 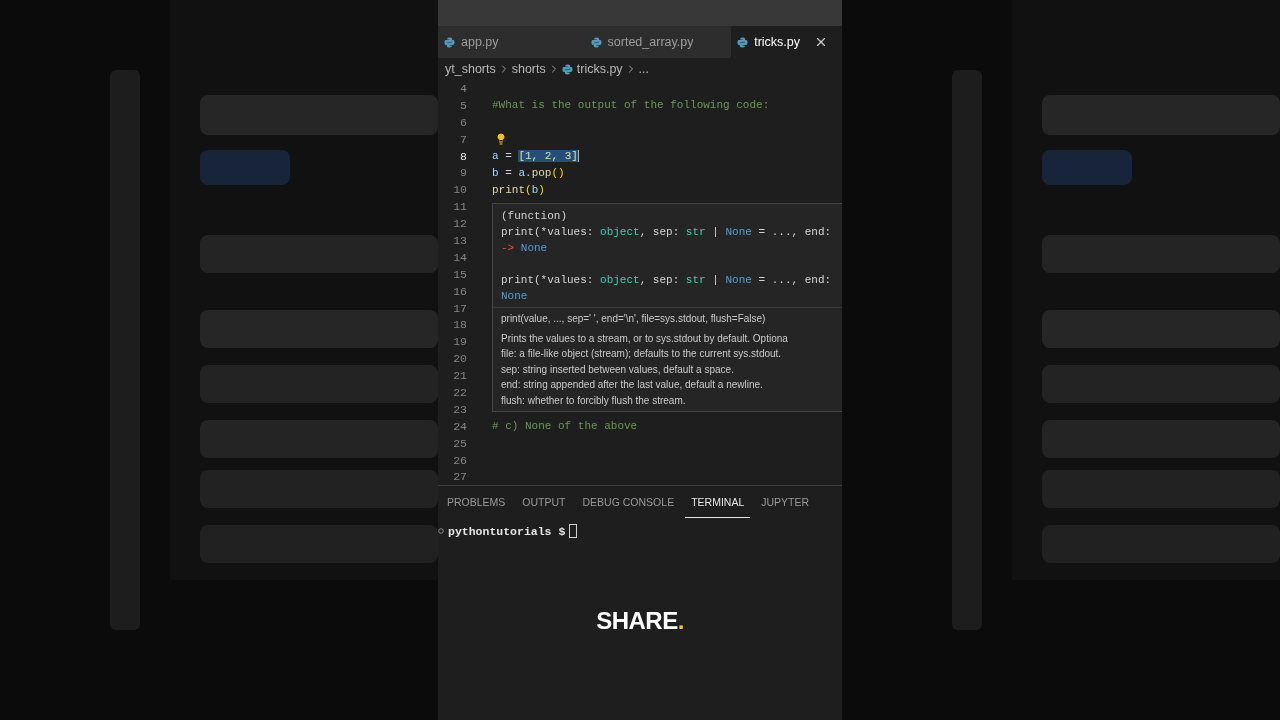 I want to click on line-number: 21, so click(x=459, y=376).